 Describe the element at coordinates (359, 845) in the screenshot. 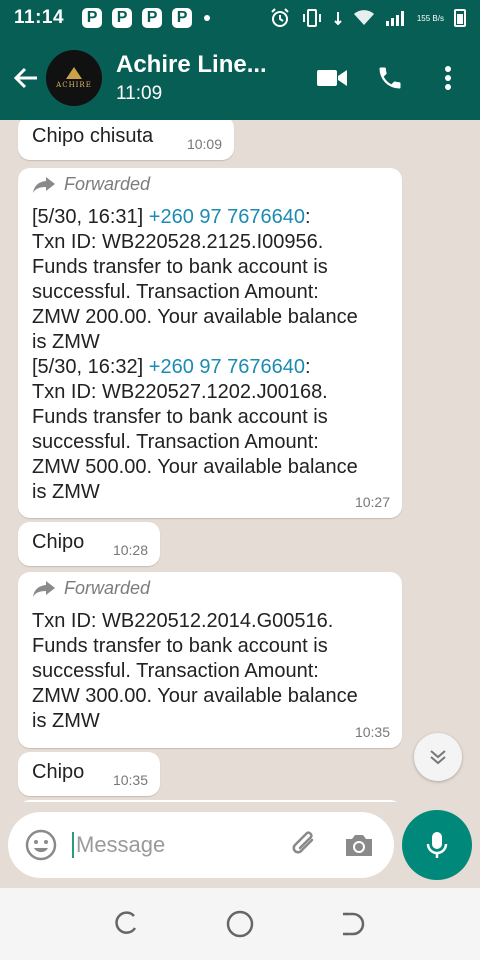

I see `camera-icon` at that location.